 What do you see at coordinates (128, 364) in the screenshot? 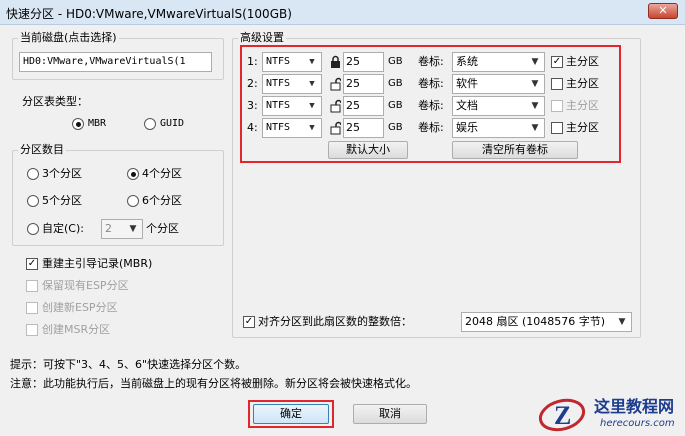
I see `hint-text: 提示：可按下"3、4、5、6"快速选择分区个数。` at bounding box center [128, 364].